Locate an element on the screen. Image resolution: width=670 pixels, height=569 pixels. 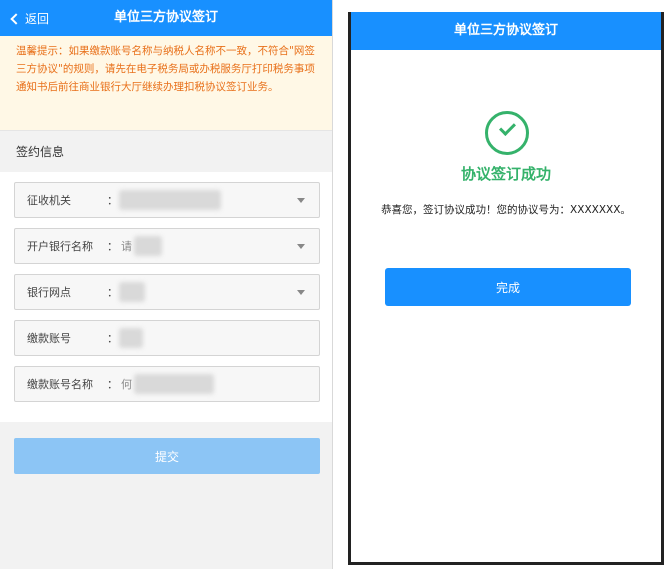
account-number-field: 缴款账号 ： is located at coordinates (167, 338).